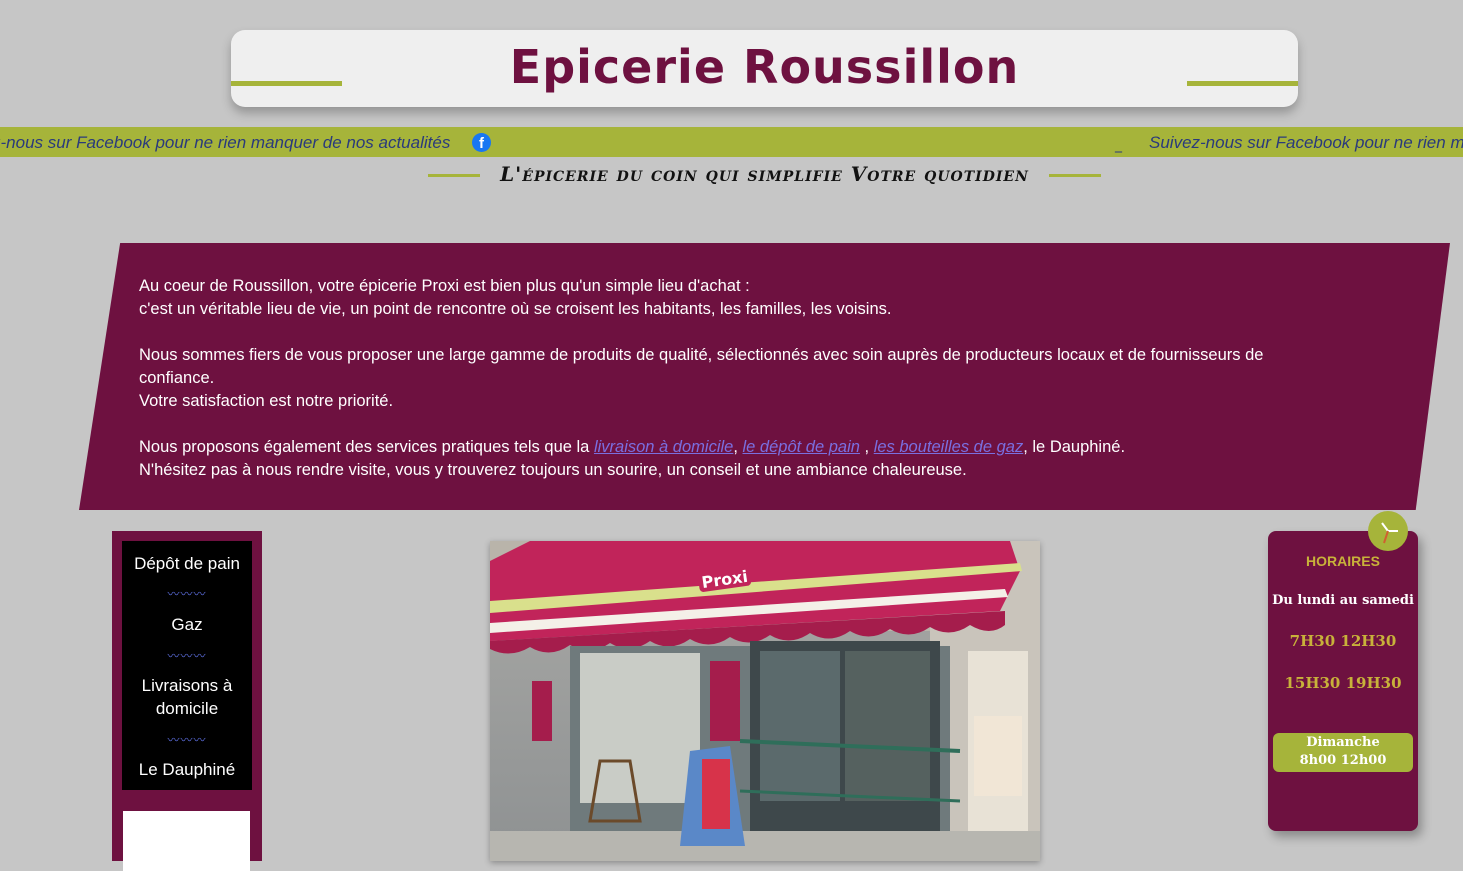  I want to click on tagline-decor-line-left, so click(454, 175).